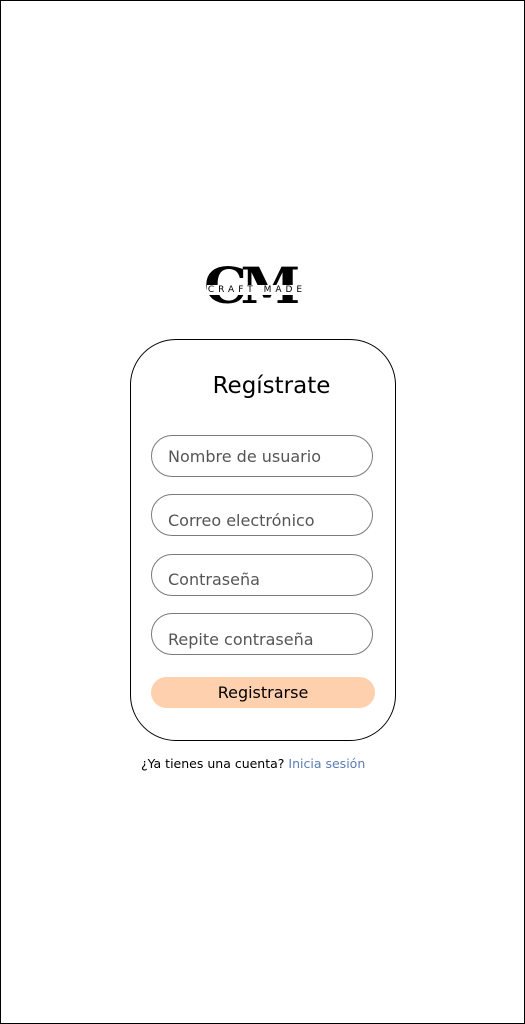  What do you see at coordinates (262, 456) in the screenshot?
I see `username-input` at bounding box center [262, 456].